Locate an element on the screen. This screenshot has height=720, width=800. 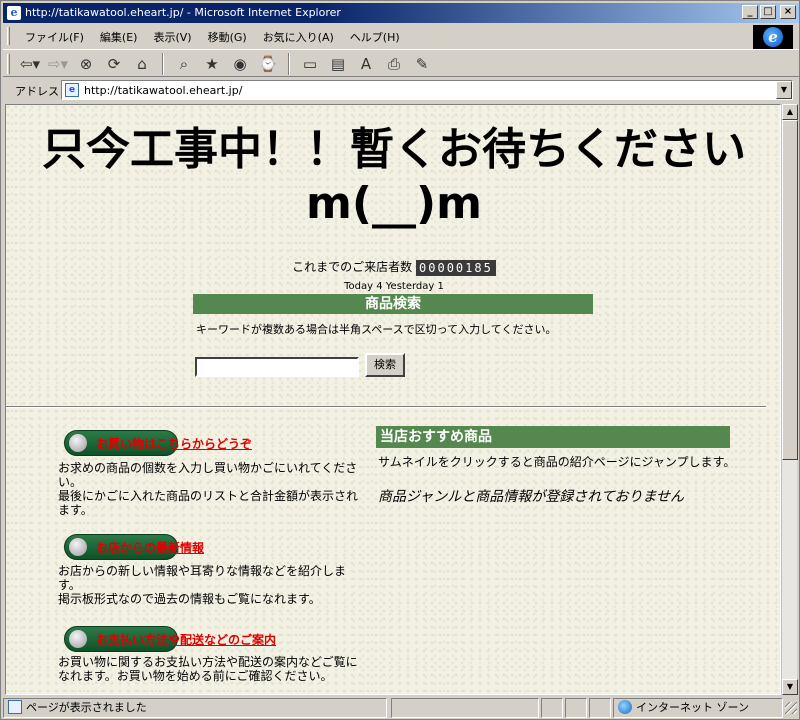
channels-icon: ▤ is located at coordinates (338, 64).